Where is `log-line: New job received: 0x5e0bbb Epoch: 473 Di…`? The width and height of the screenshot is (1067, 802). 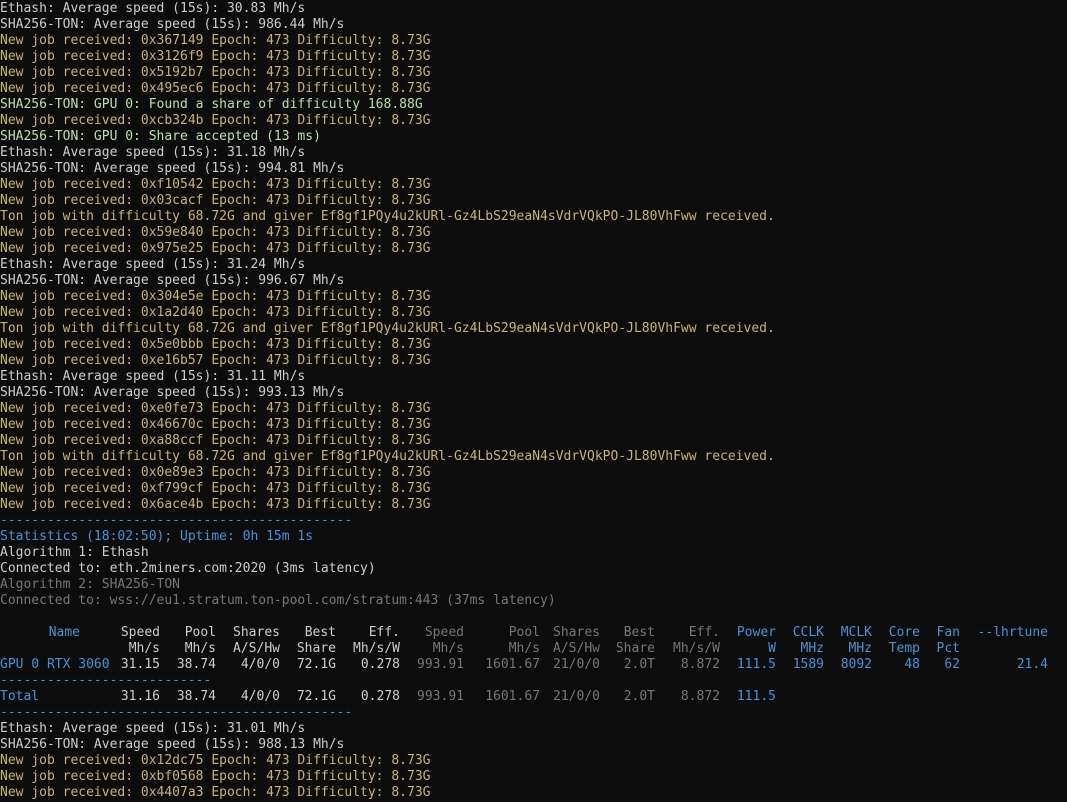 log-line: New job received: 0x5e0bbb Epoch: 473 Di… is located at coordinates (215, 344).